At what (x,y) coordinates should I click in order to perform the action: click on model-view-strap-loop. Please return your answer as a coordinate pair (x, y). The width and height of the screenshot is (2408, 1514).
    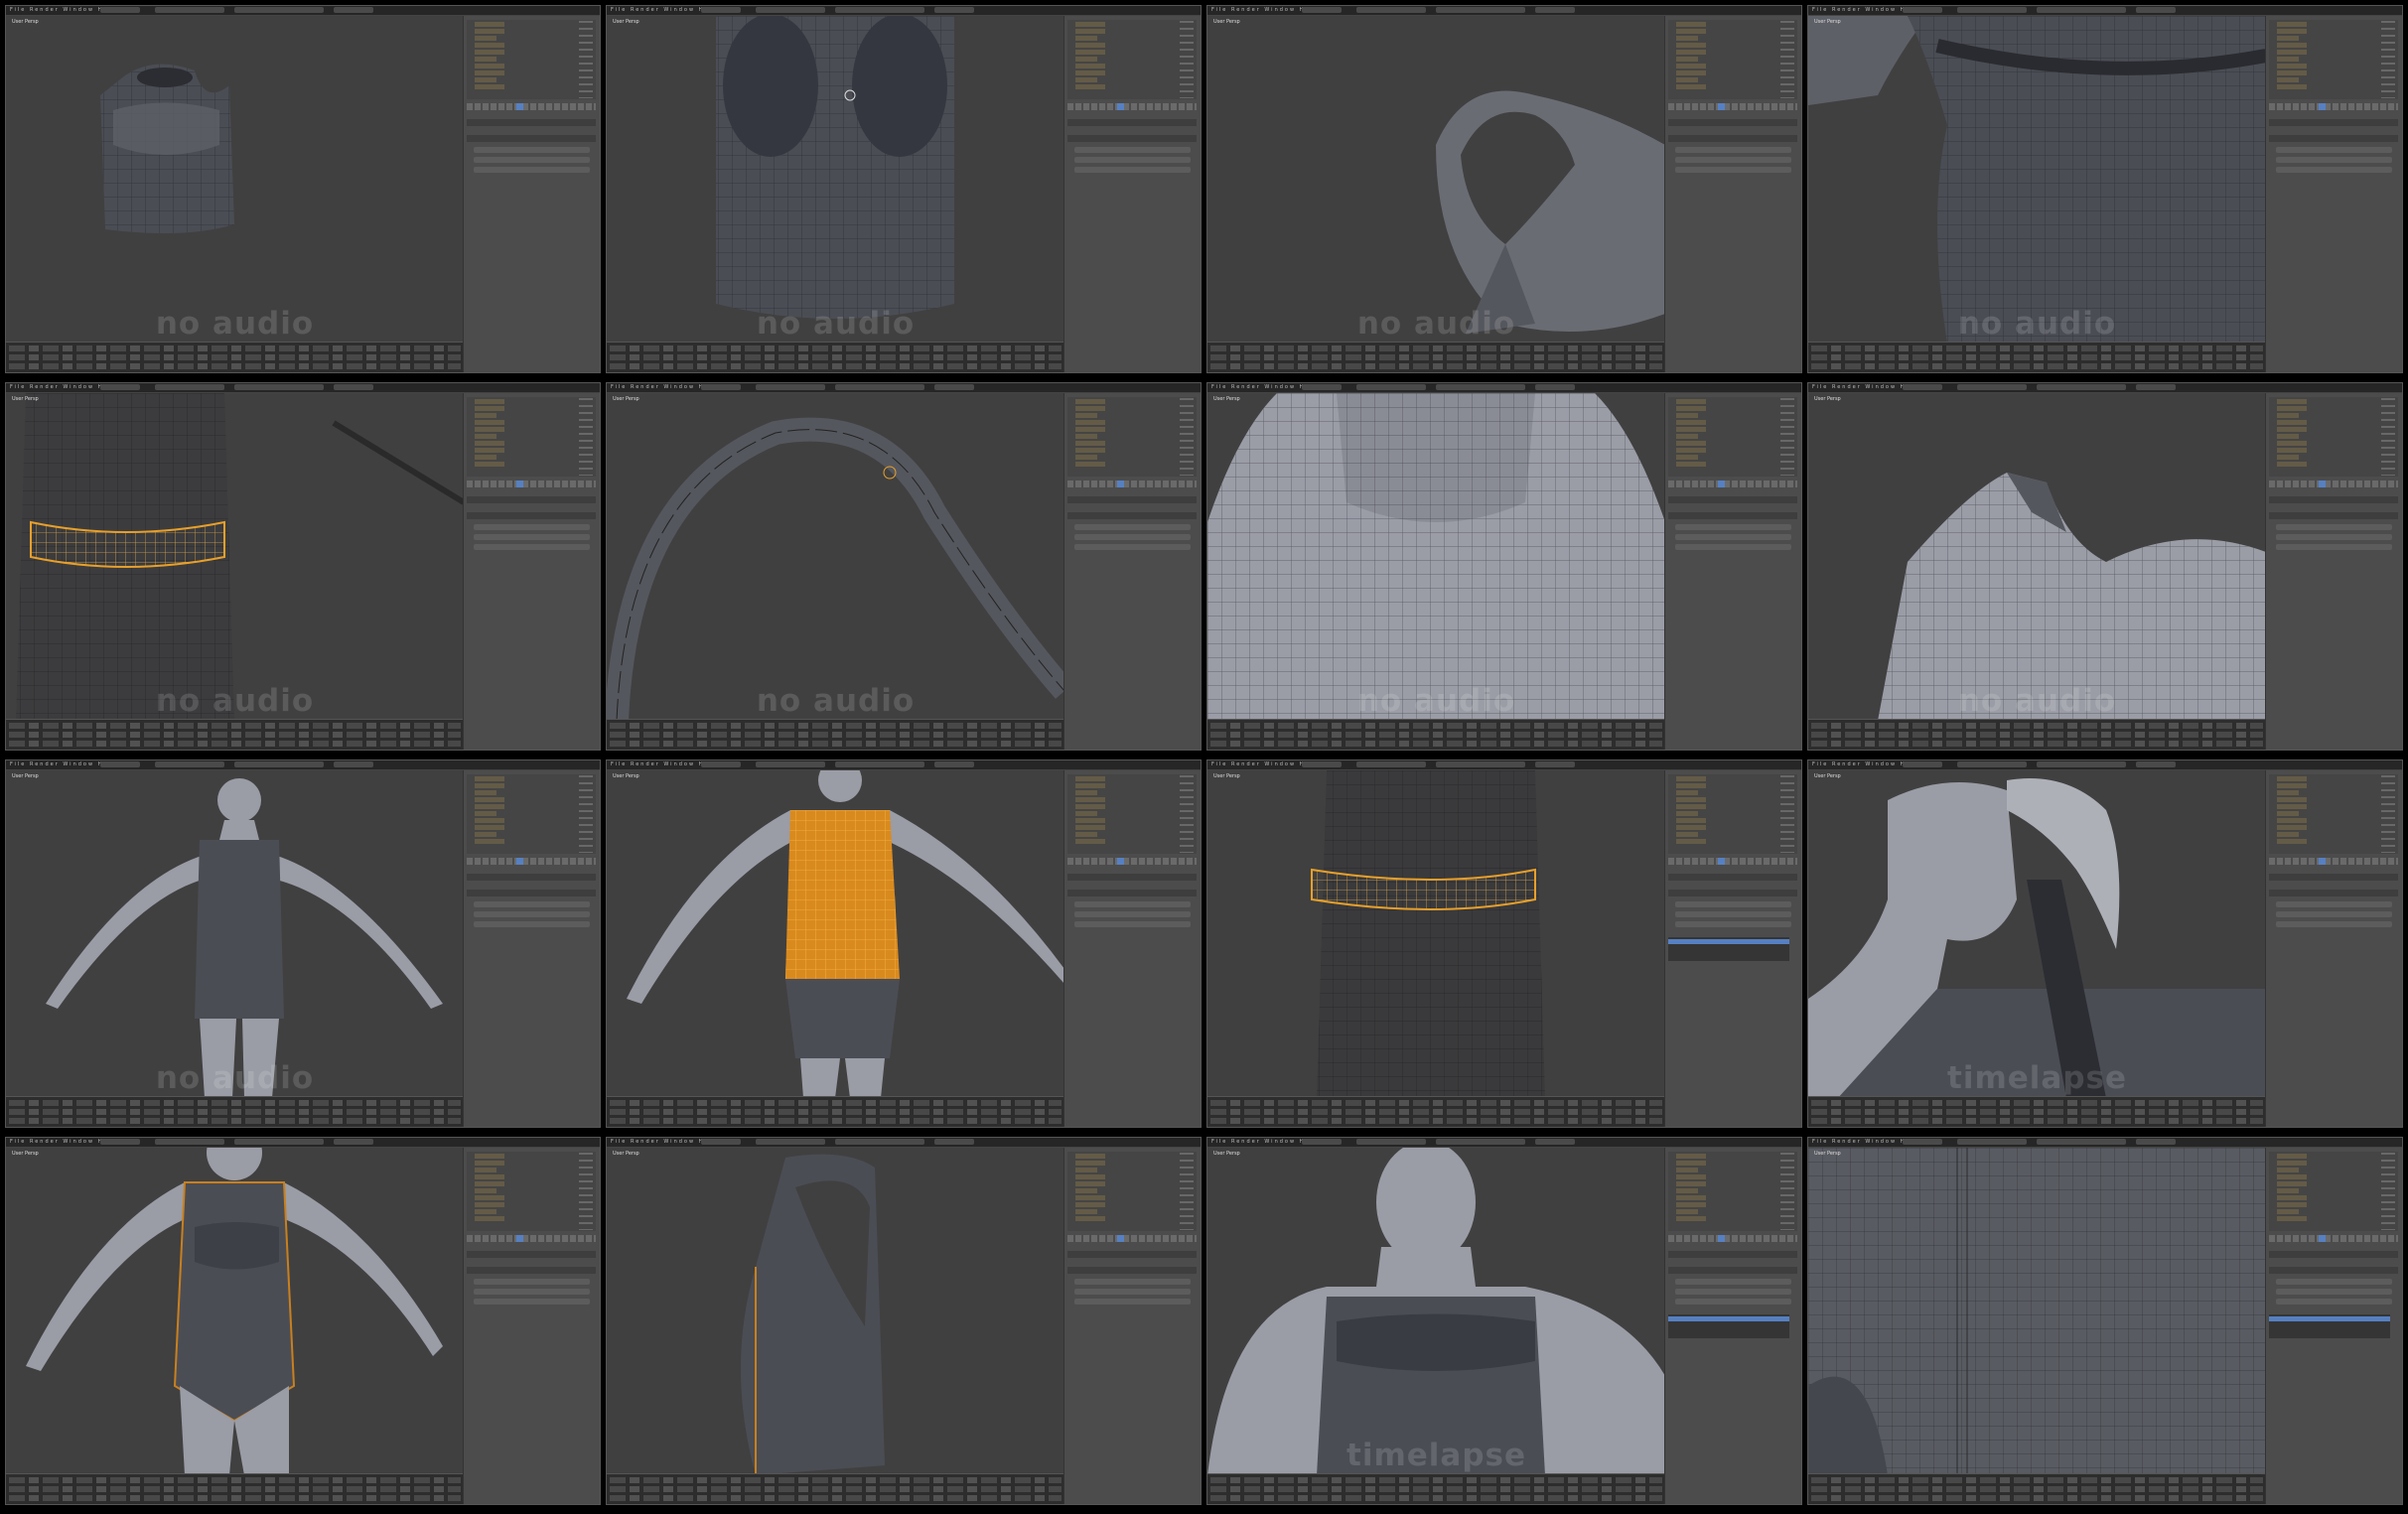
    Looking at the image, I should click on (835, 557).